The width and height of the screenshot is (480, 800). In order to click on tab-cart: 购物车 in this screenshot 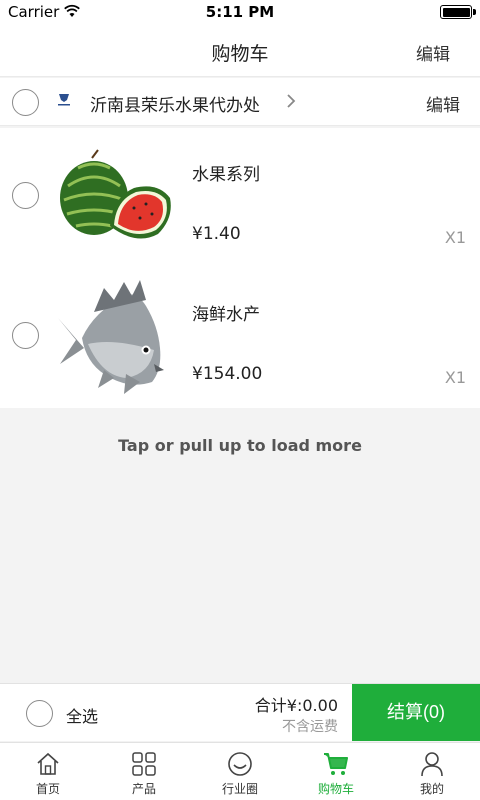, I will do `click(336, 771)`.